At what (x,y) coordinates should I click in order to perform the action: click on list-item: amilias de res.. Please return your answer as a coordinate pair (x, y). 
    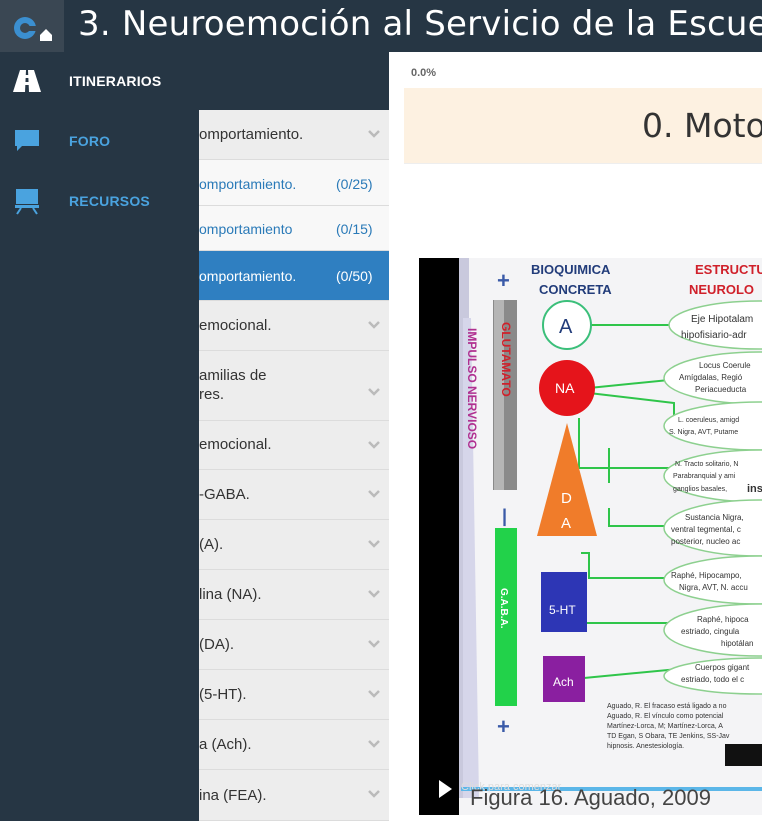
    Looking at the image, I should click on (294, 386).